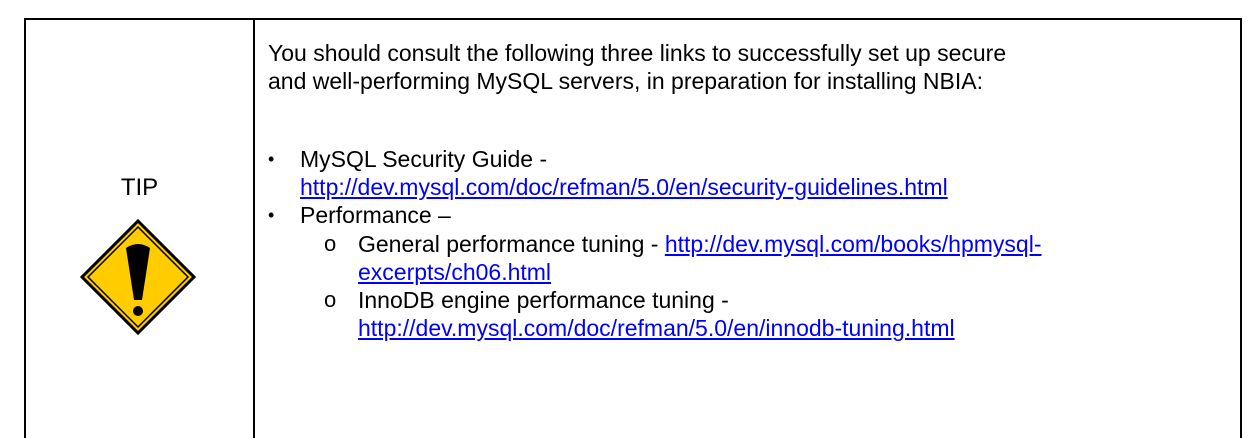 This screenshot has height=438, width=1257. Describe the element at coordinates (139, 187) in the screenshot. I see `tip-label: TIP` at that location.